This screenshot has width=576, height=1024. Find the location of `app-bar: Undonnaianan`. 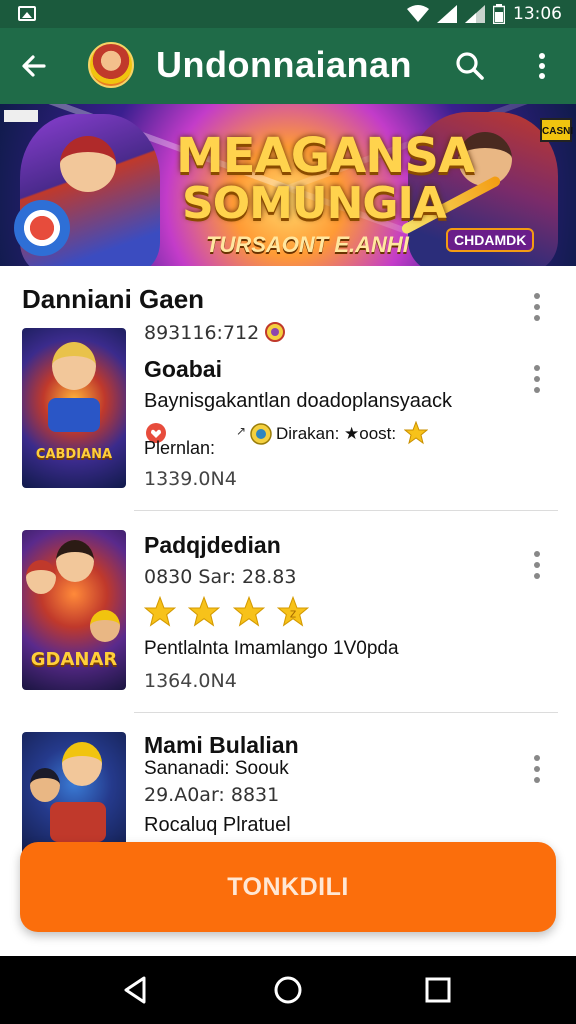

app-bar: Undonnaianan is located at coordinates (288, 66).